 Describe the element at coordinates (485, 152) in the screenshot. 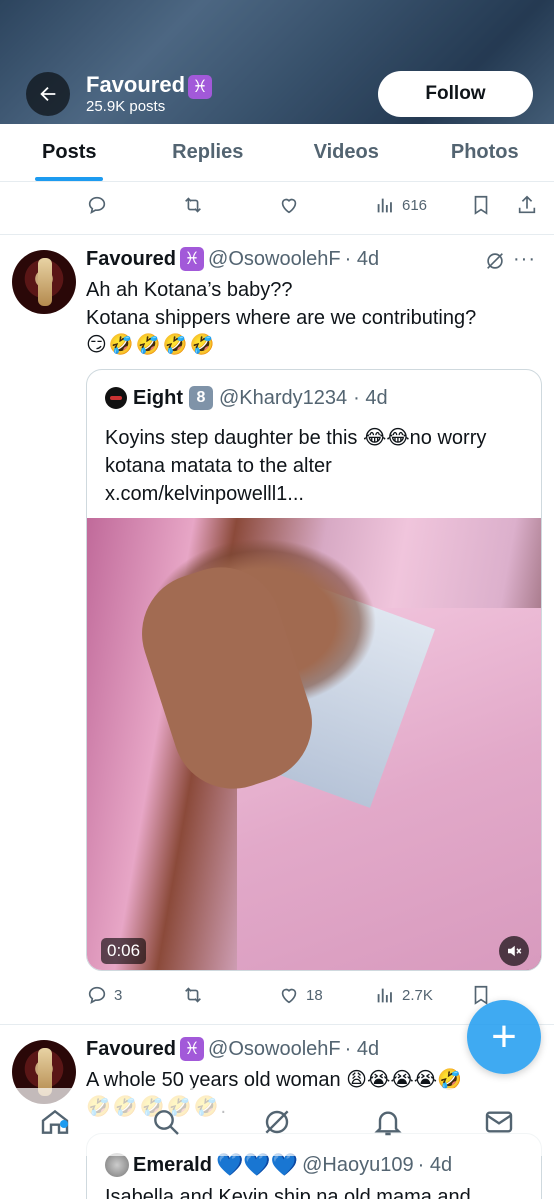

I see `tab-photos: Photos` at that location.